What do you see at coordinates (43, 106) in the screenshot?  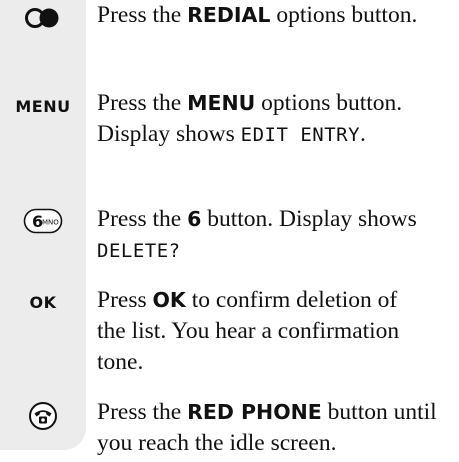 I see `menu-button-label: MENU` at bounding box center [43, 106].